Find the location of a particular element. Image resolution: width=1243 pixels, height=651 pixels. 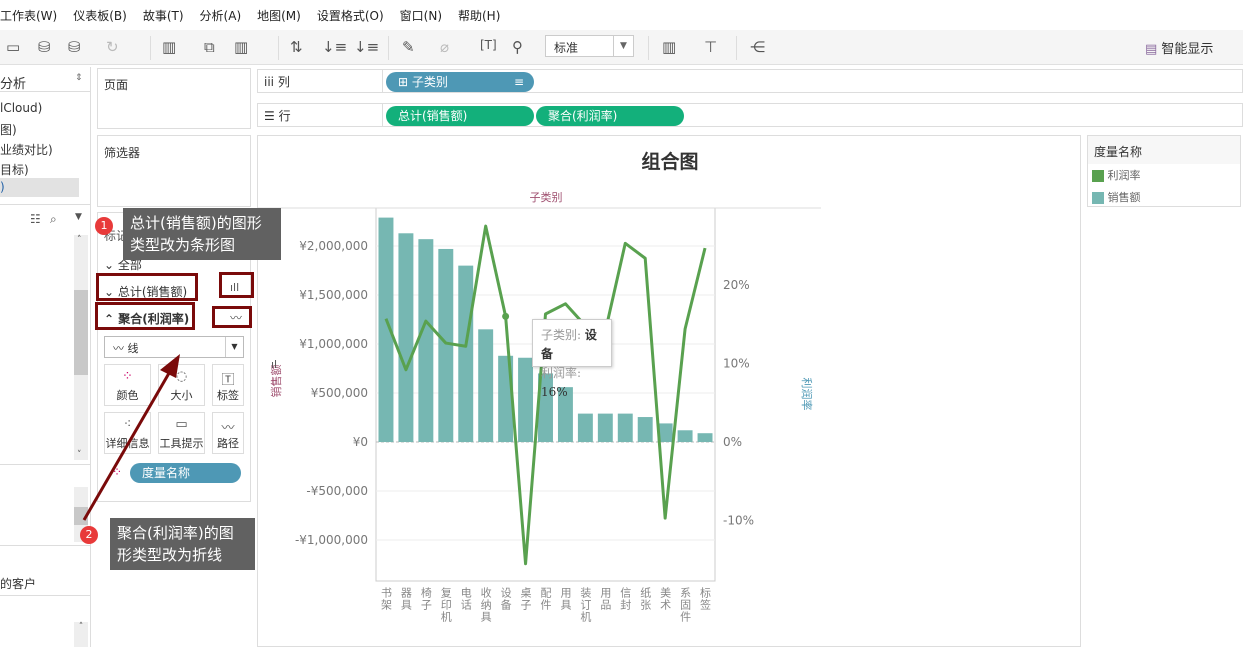

save-icon: ▭ is located at coordinates (13, 47).